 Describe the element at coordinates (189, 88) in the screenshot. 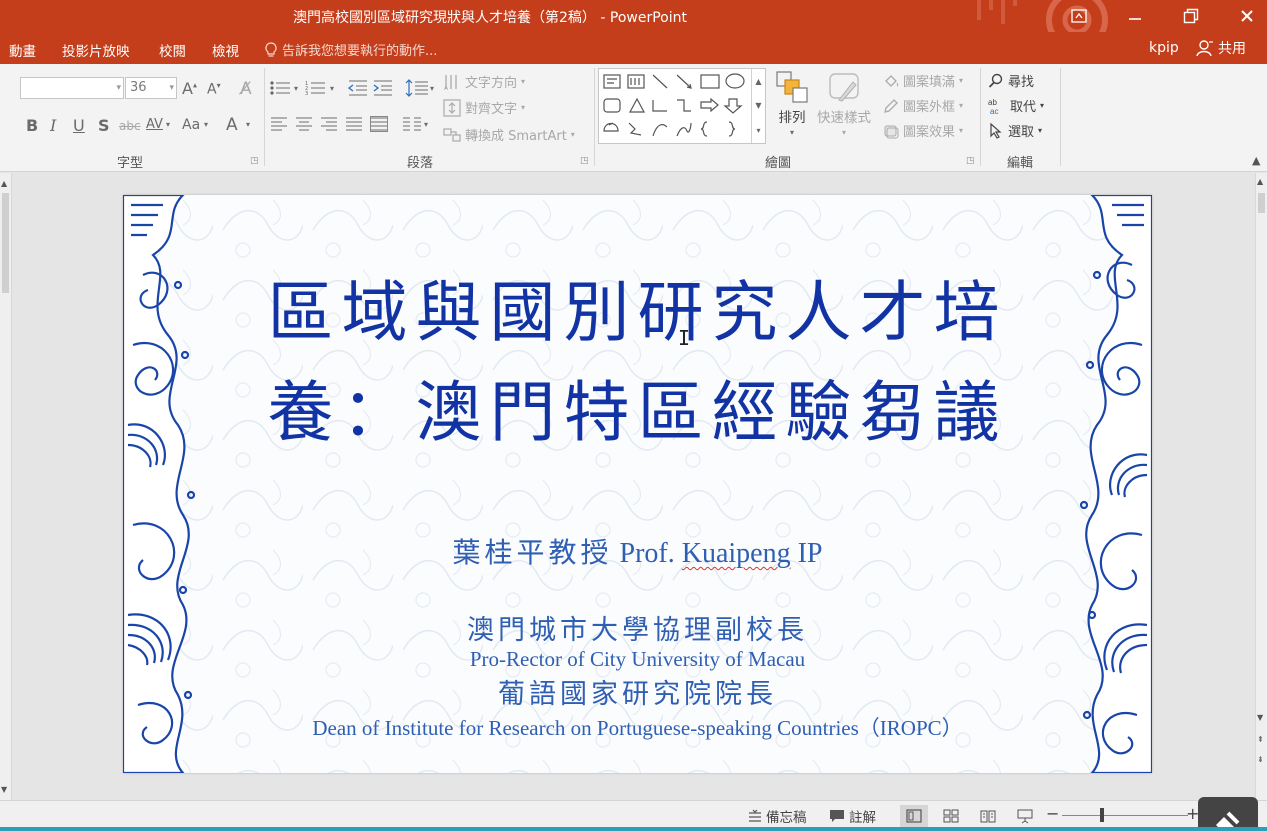

I see `grow-font-button: A▴` at that location.